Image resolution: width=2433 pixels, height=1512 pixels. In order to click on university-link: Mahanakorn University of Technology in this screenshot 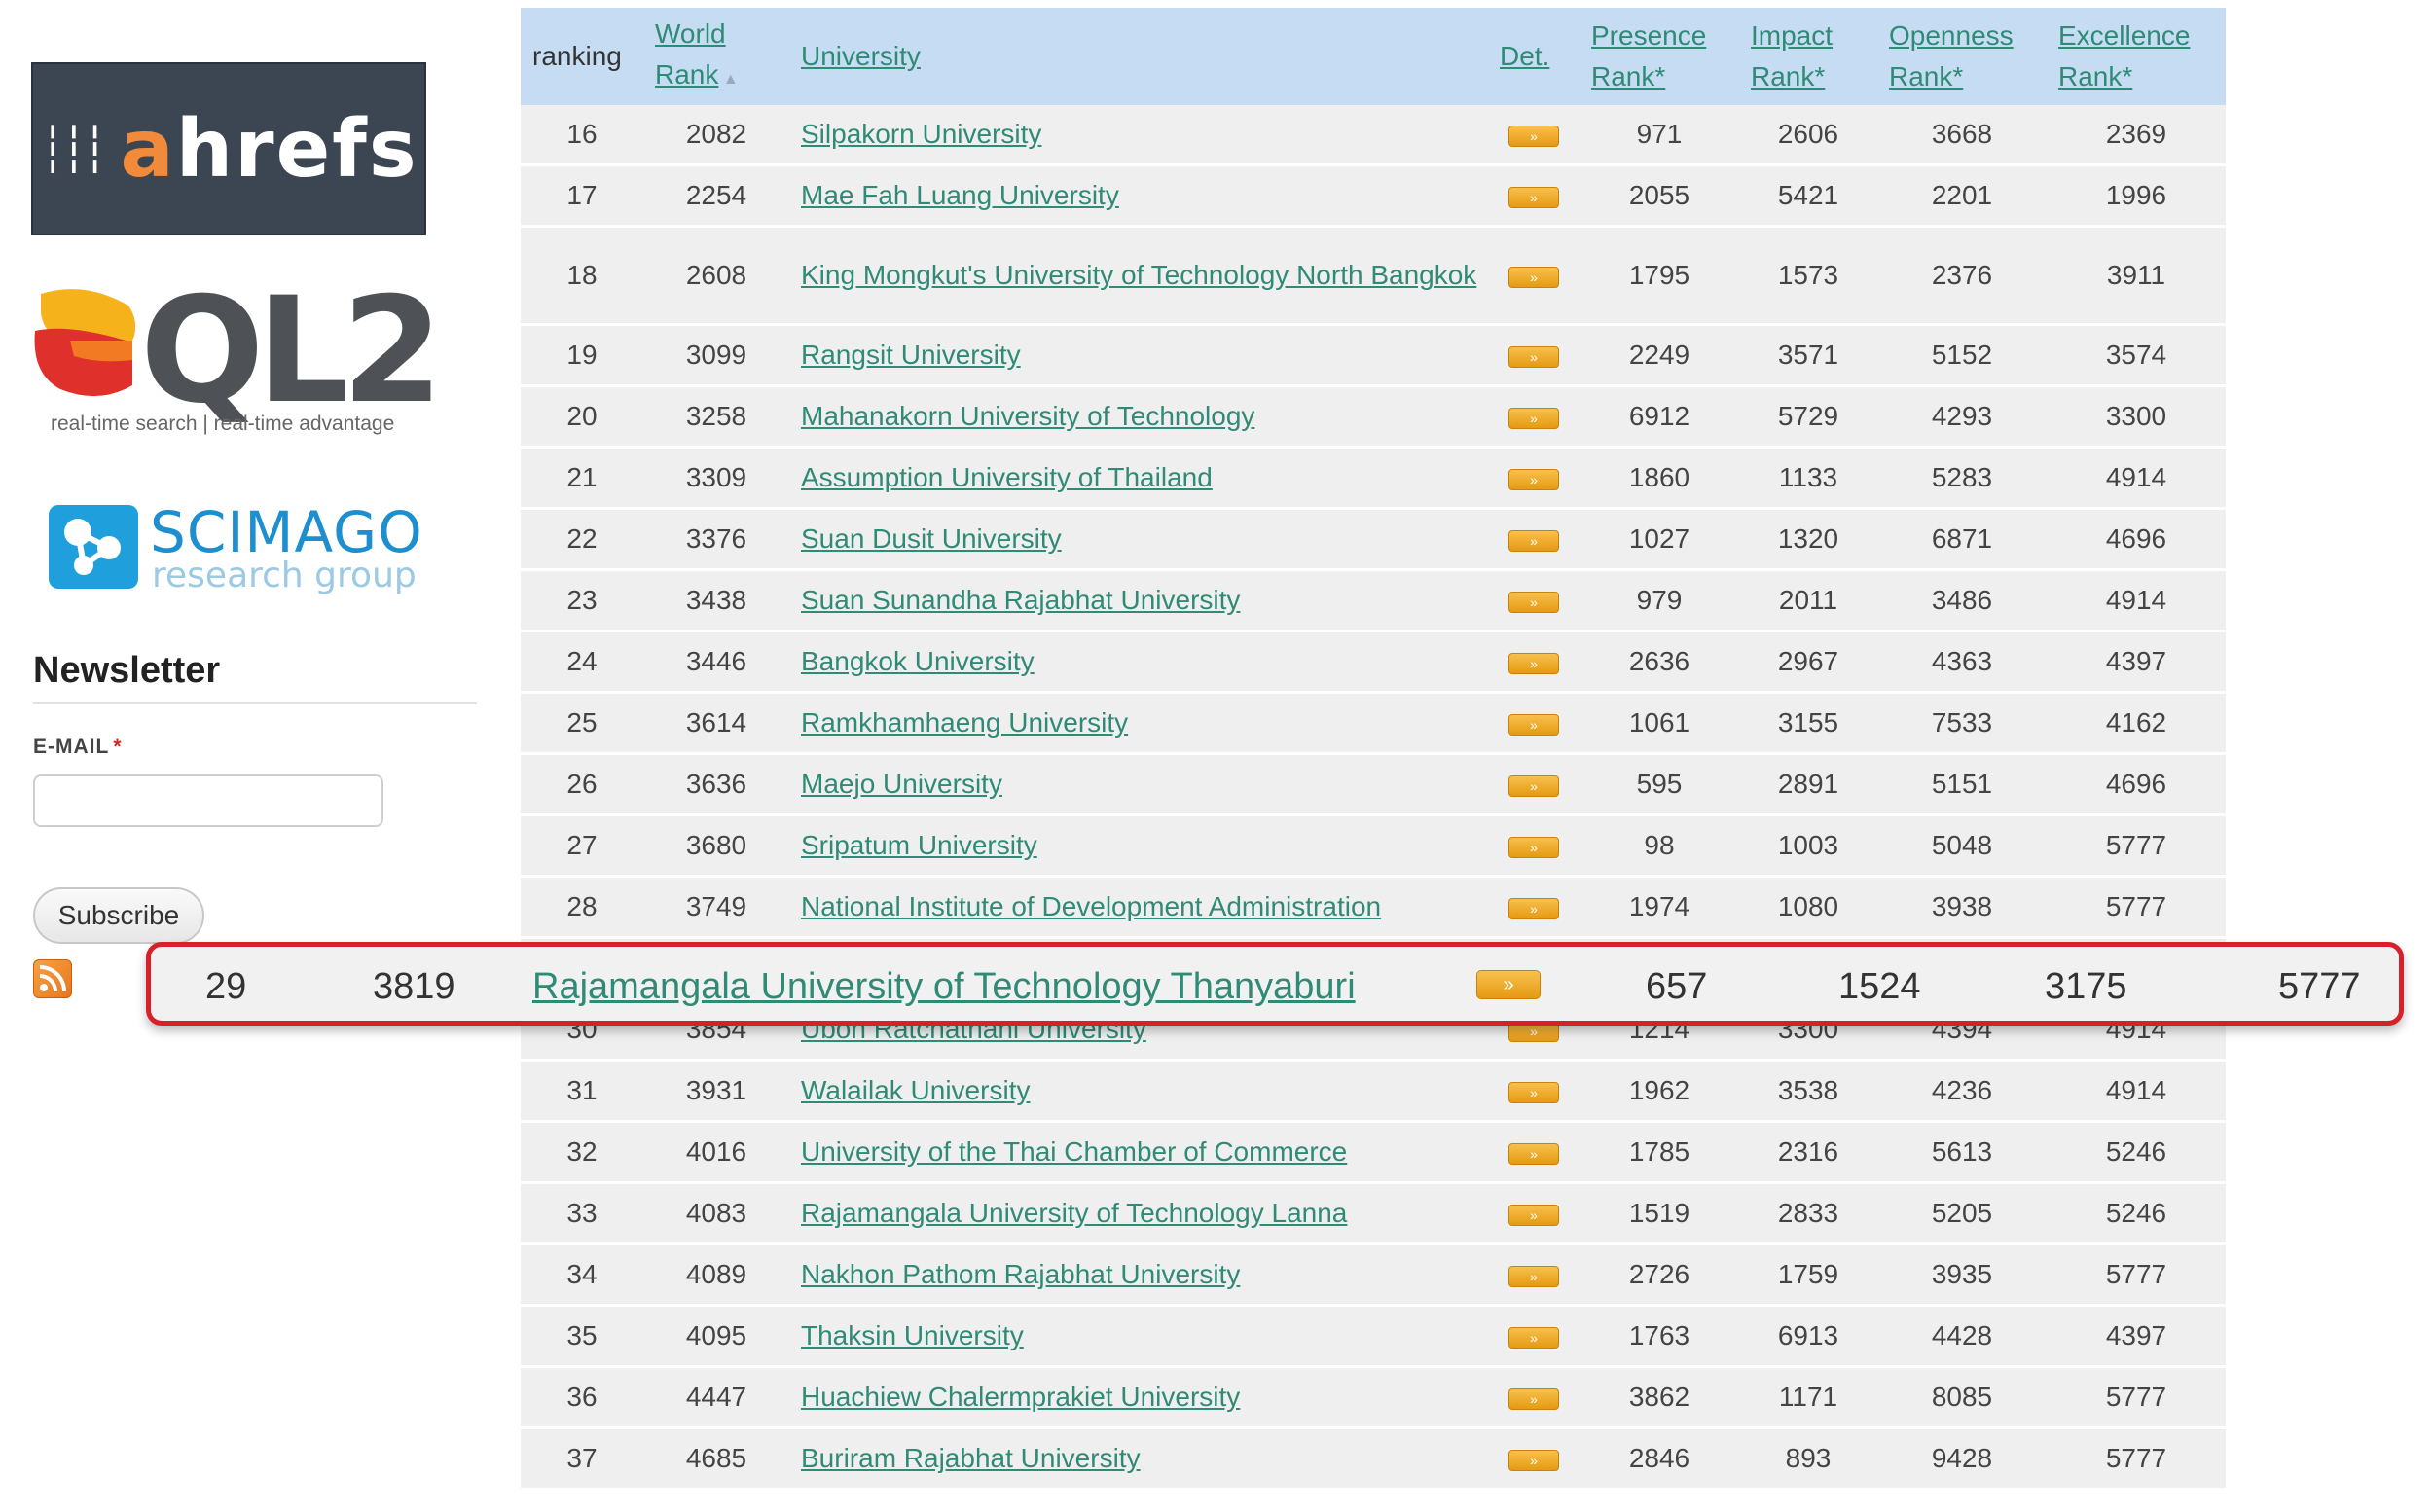, I will do `click(1027, 416)`.